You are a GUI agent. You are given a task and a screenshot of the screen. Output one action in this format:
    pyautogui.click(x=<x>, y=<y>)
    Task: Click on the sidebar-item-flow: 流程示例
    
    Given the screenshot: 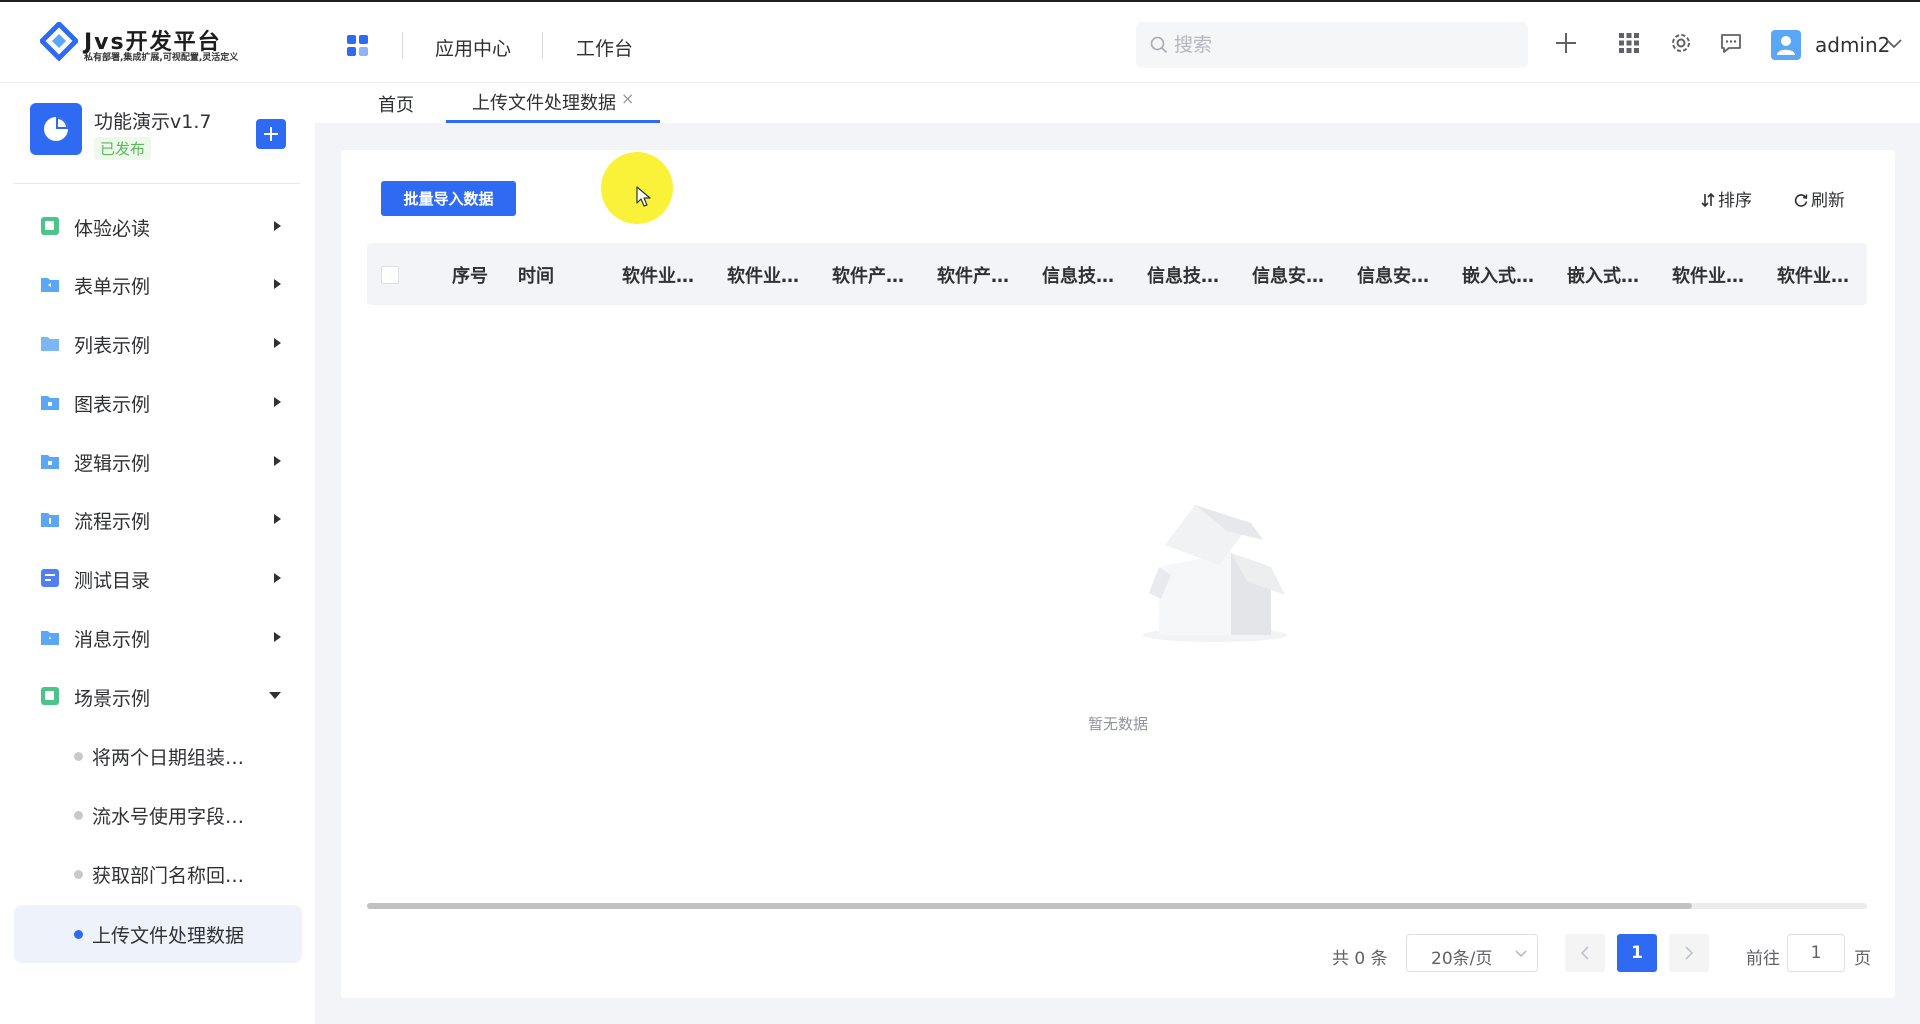 What is the action you would take?
    pyautogui.click(x=158, y=519)
    